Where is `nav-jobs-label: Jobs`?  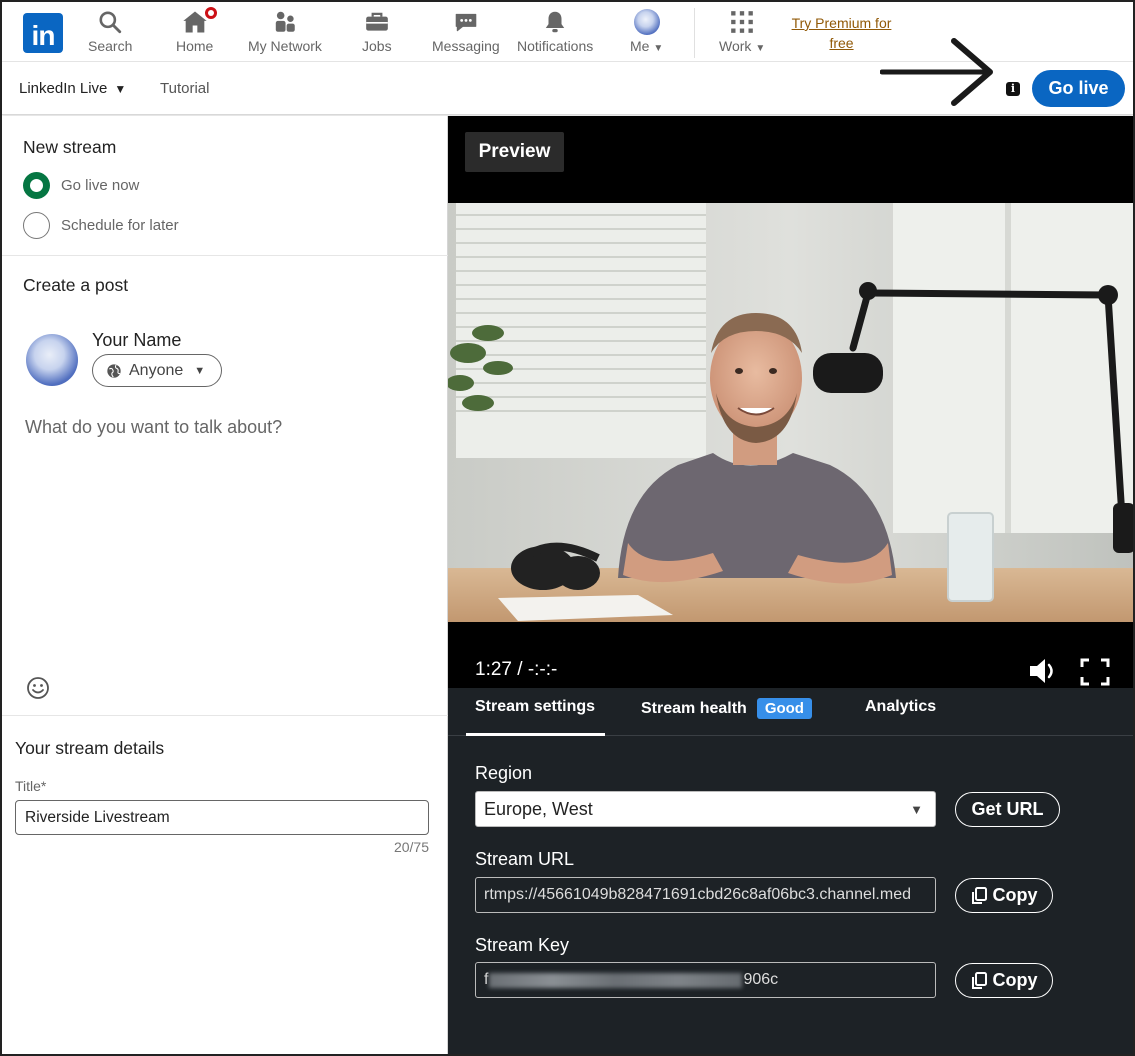
nav-jobs-label: Jobs is located at coordinates (377, 46).